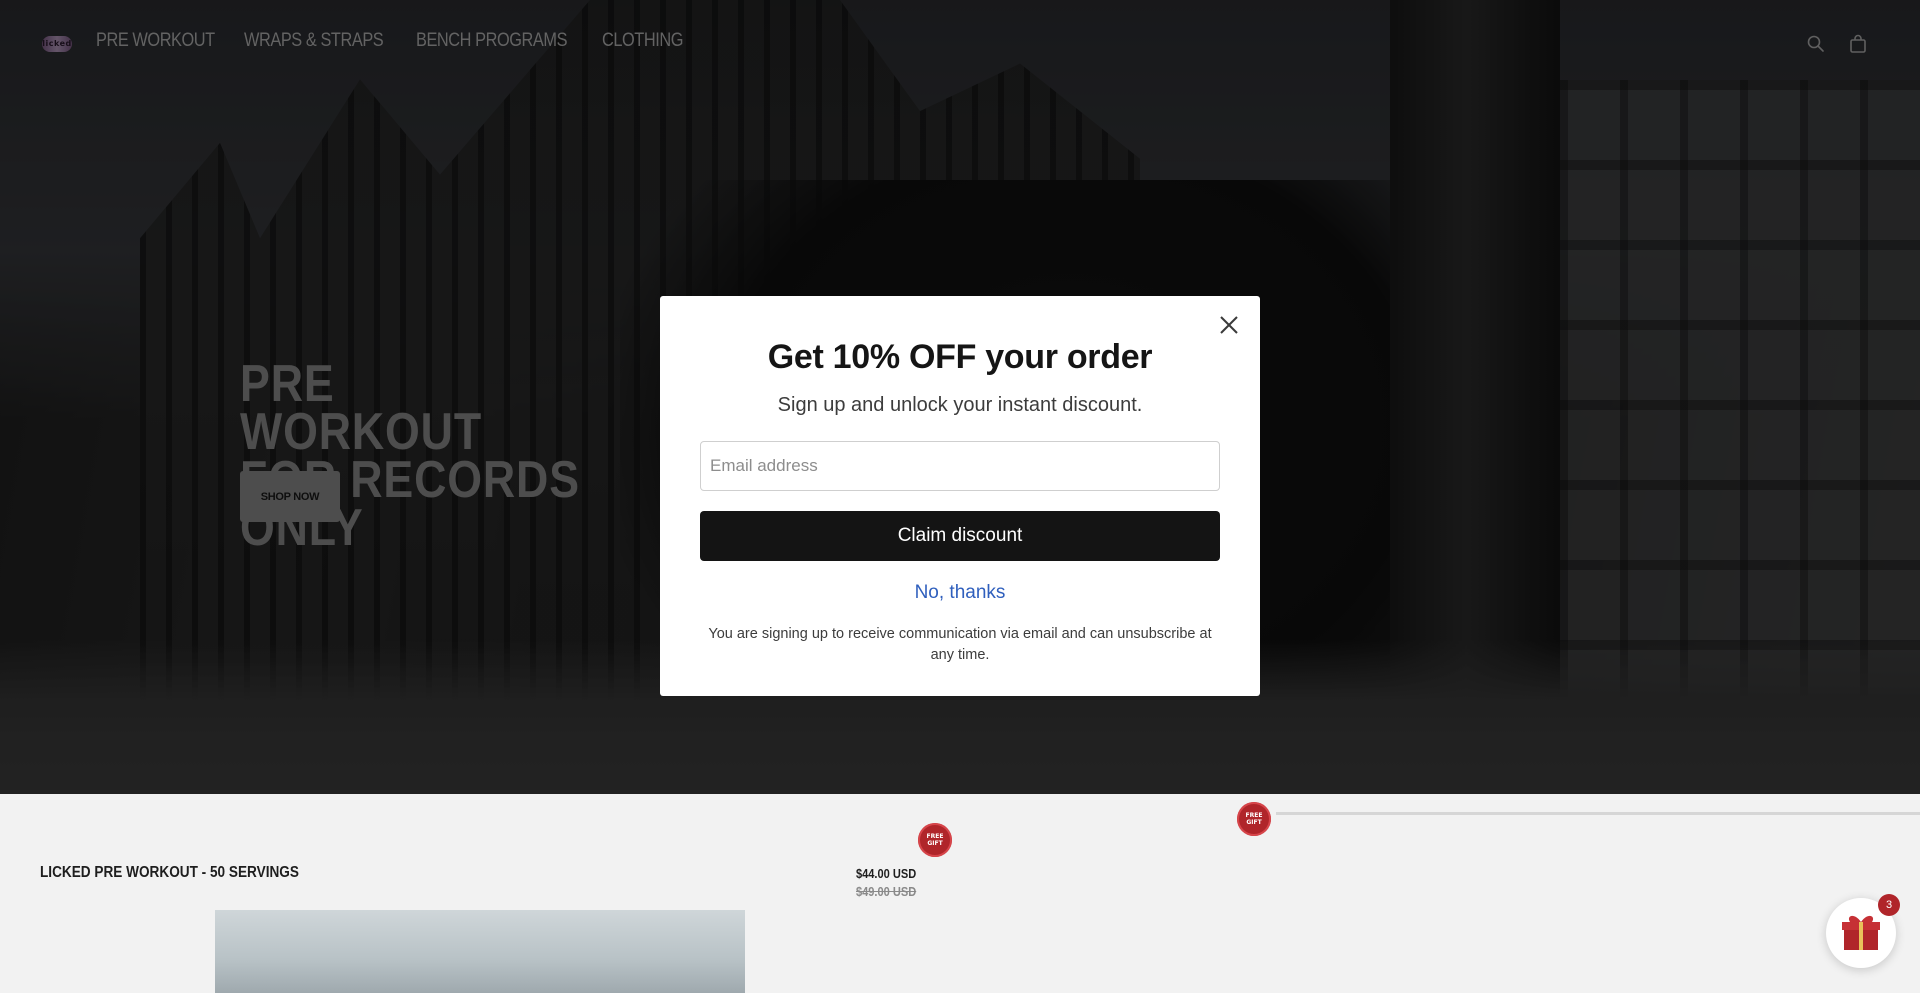 The width and height of the screenshot is (1920, 993). I want to click on gift-count-badge: 3, so click(1889, 905).